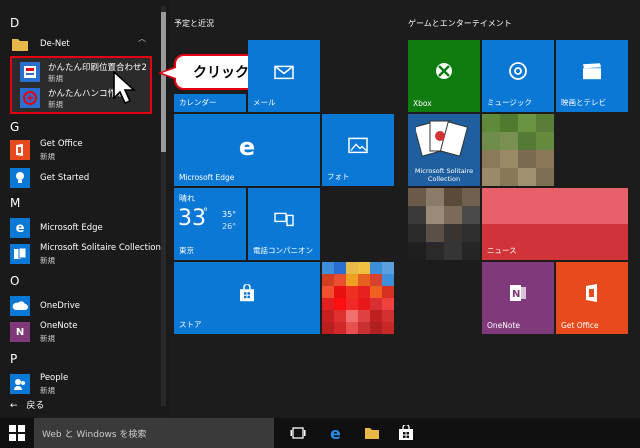 This screenshot has width=640, height=448. I want to click on tile-label: フォト, so click(338, 176).